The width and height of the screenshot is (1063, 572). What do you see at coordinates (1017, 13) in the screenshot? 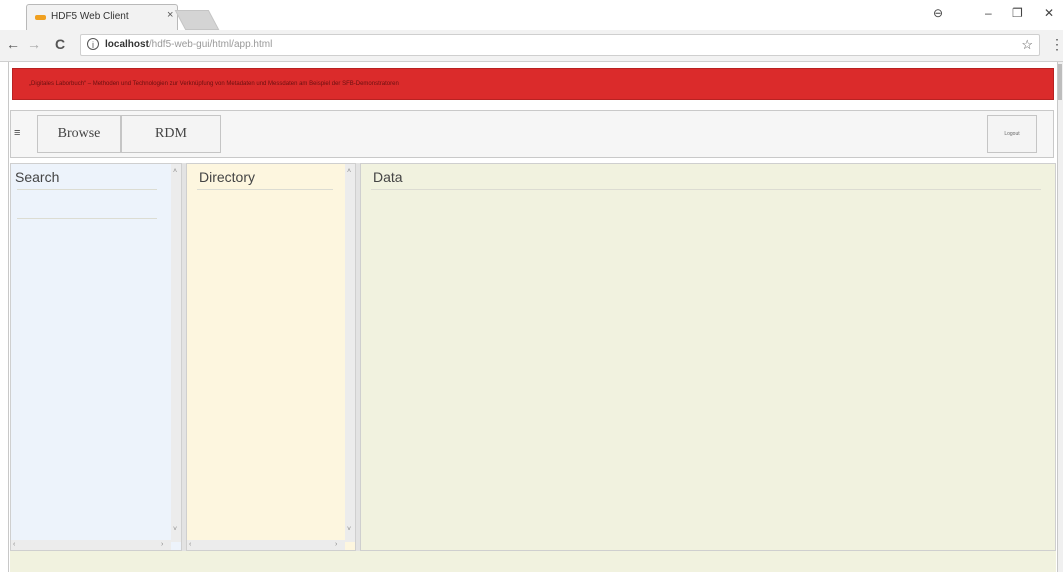
I see `restore-icon: ❐` at bounding box center [1017, 13].